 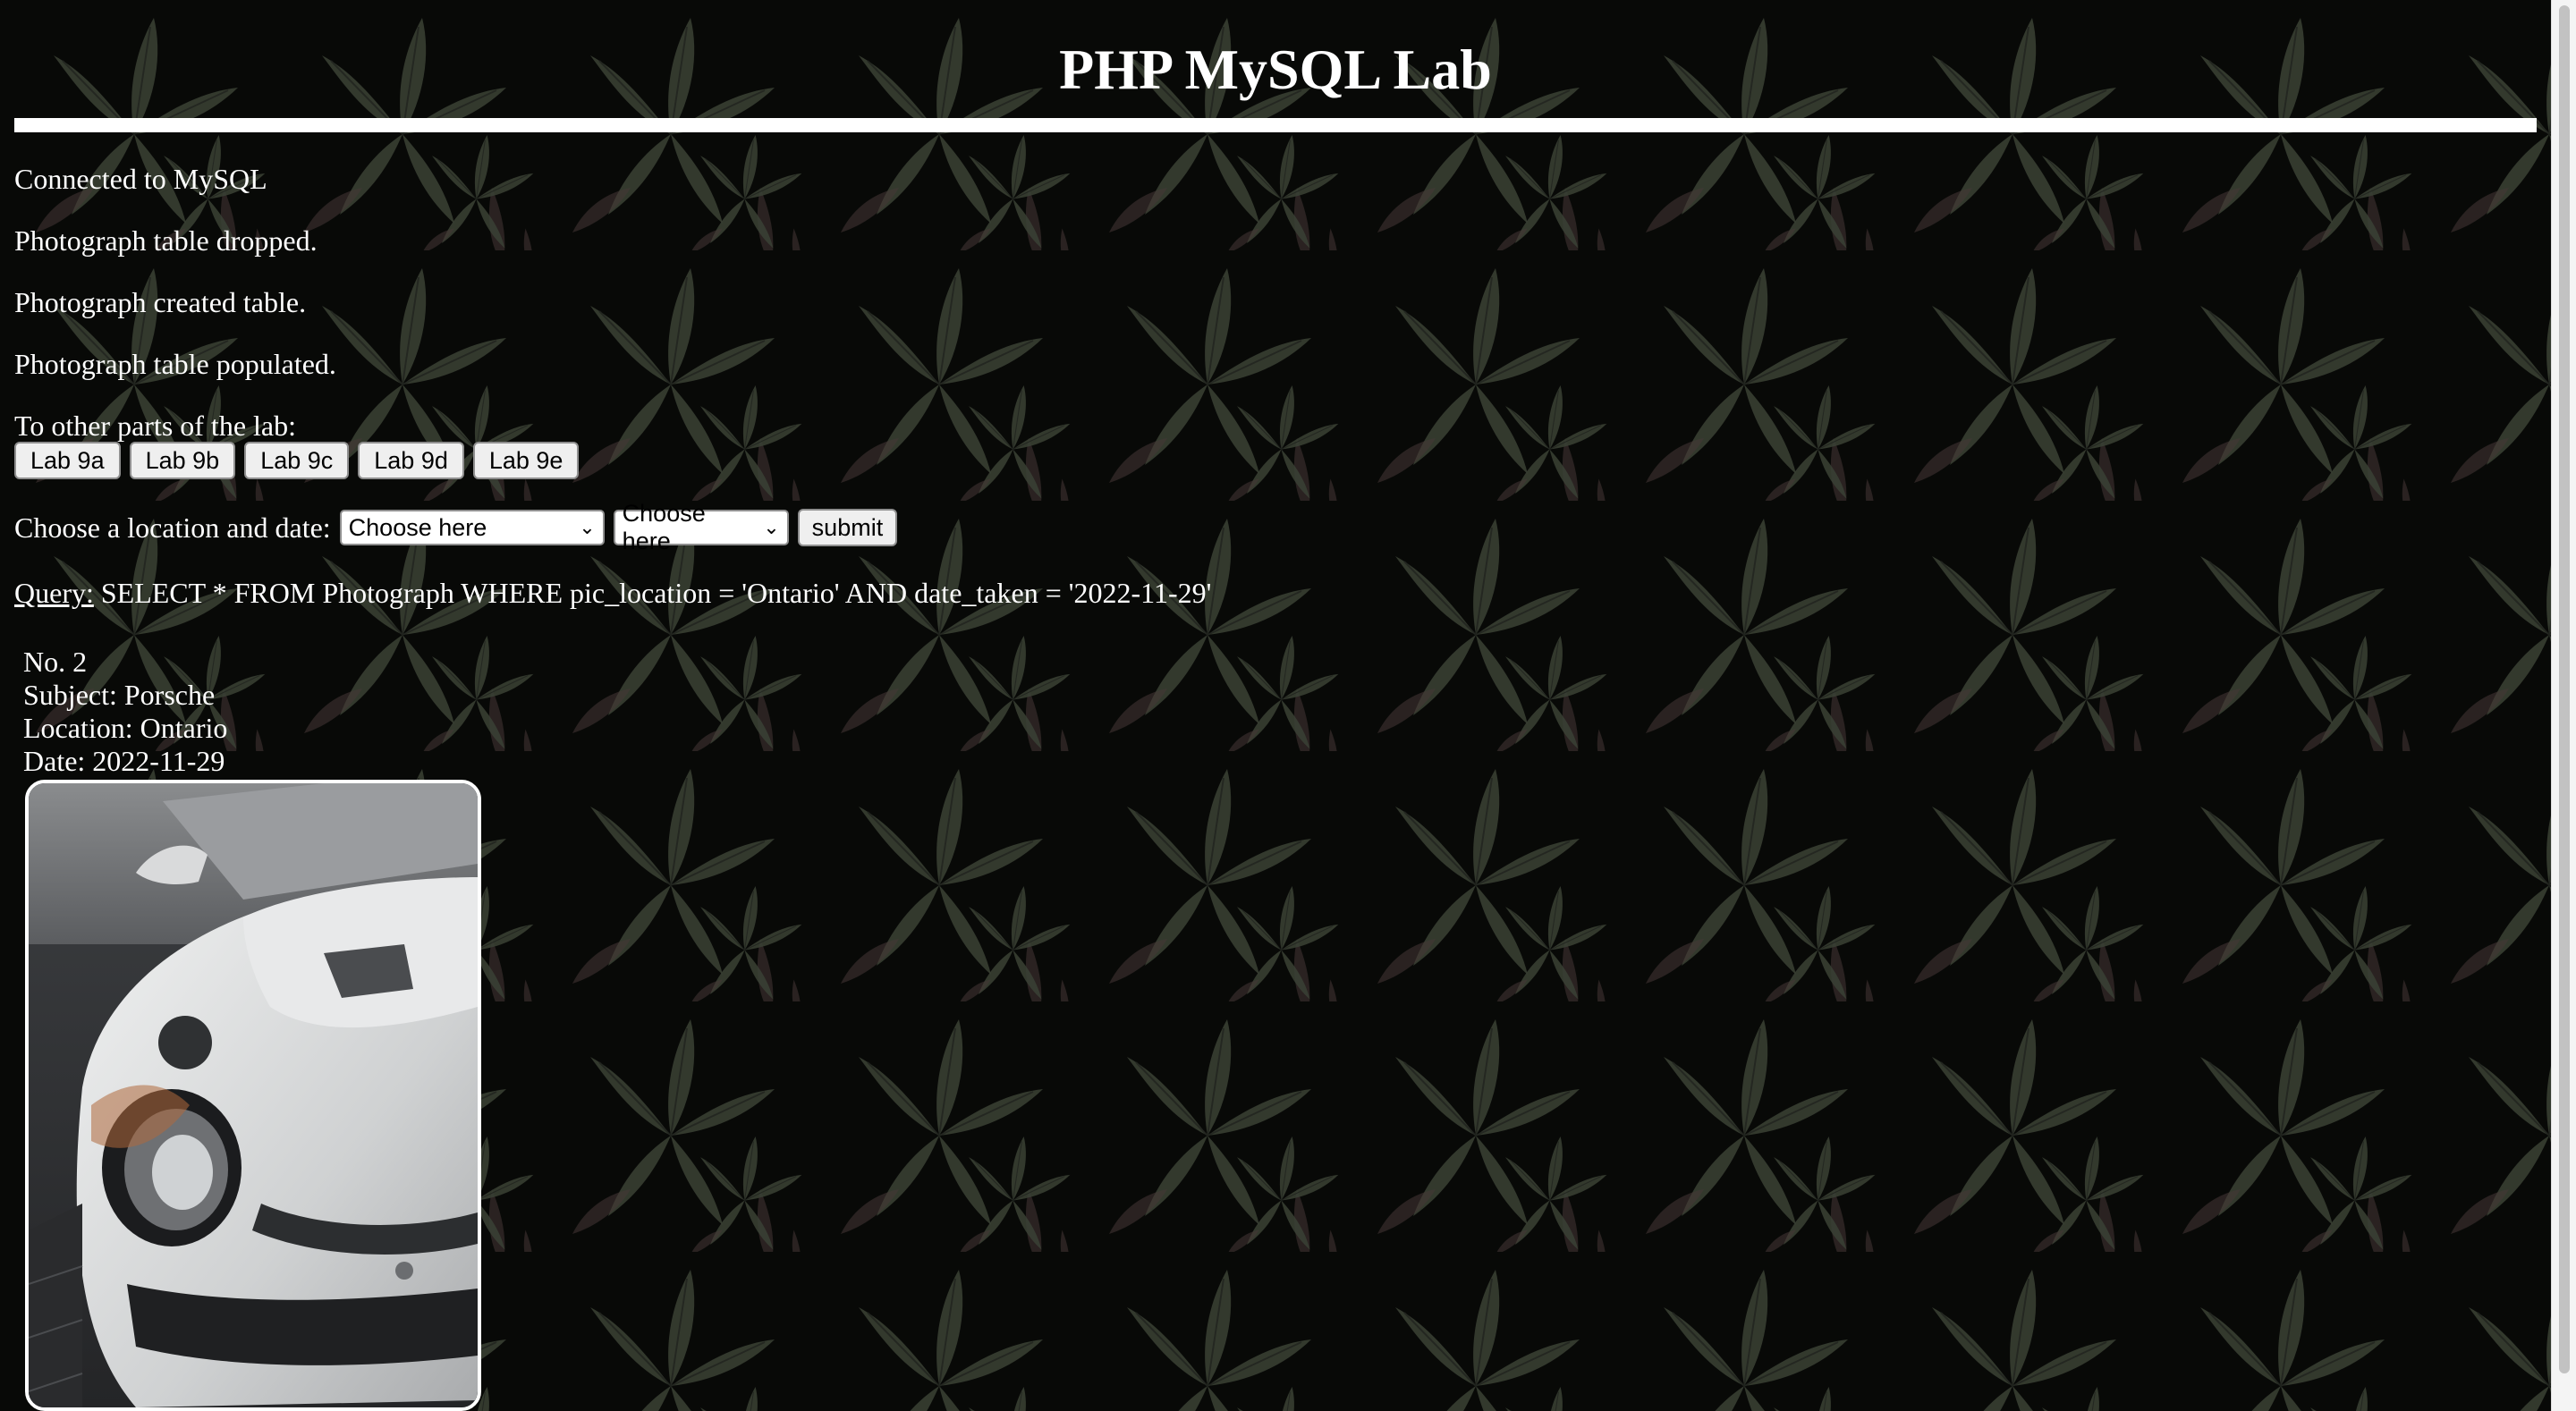 I want to click on title-divider, so click(x=1275, y=125).